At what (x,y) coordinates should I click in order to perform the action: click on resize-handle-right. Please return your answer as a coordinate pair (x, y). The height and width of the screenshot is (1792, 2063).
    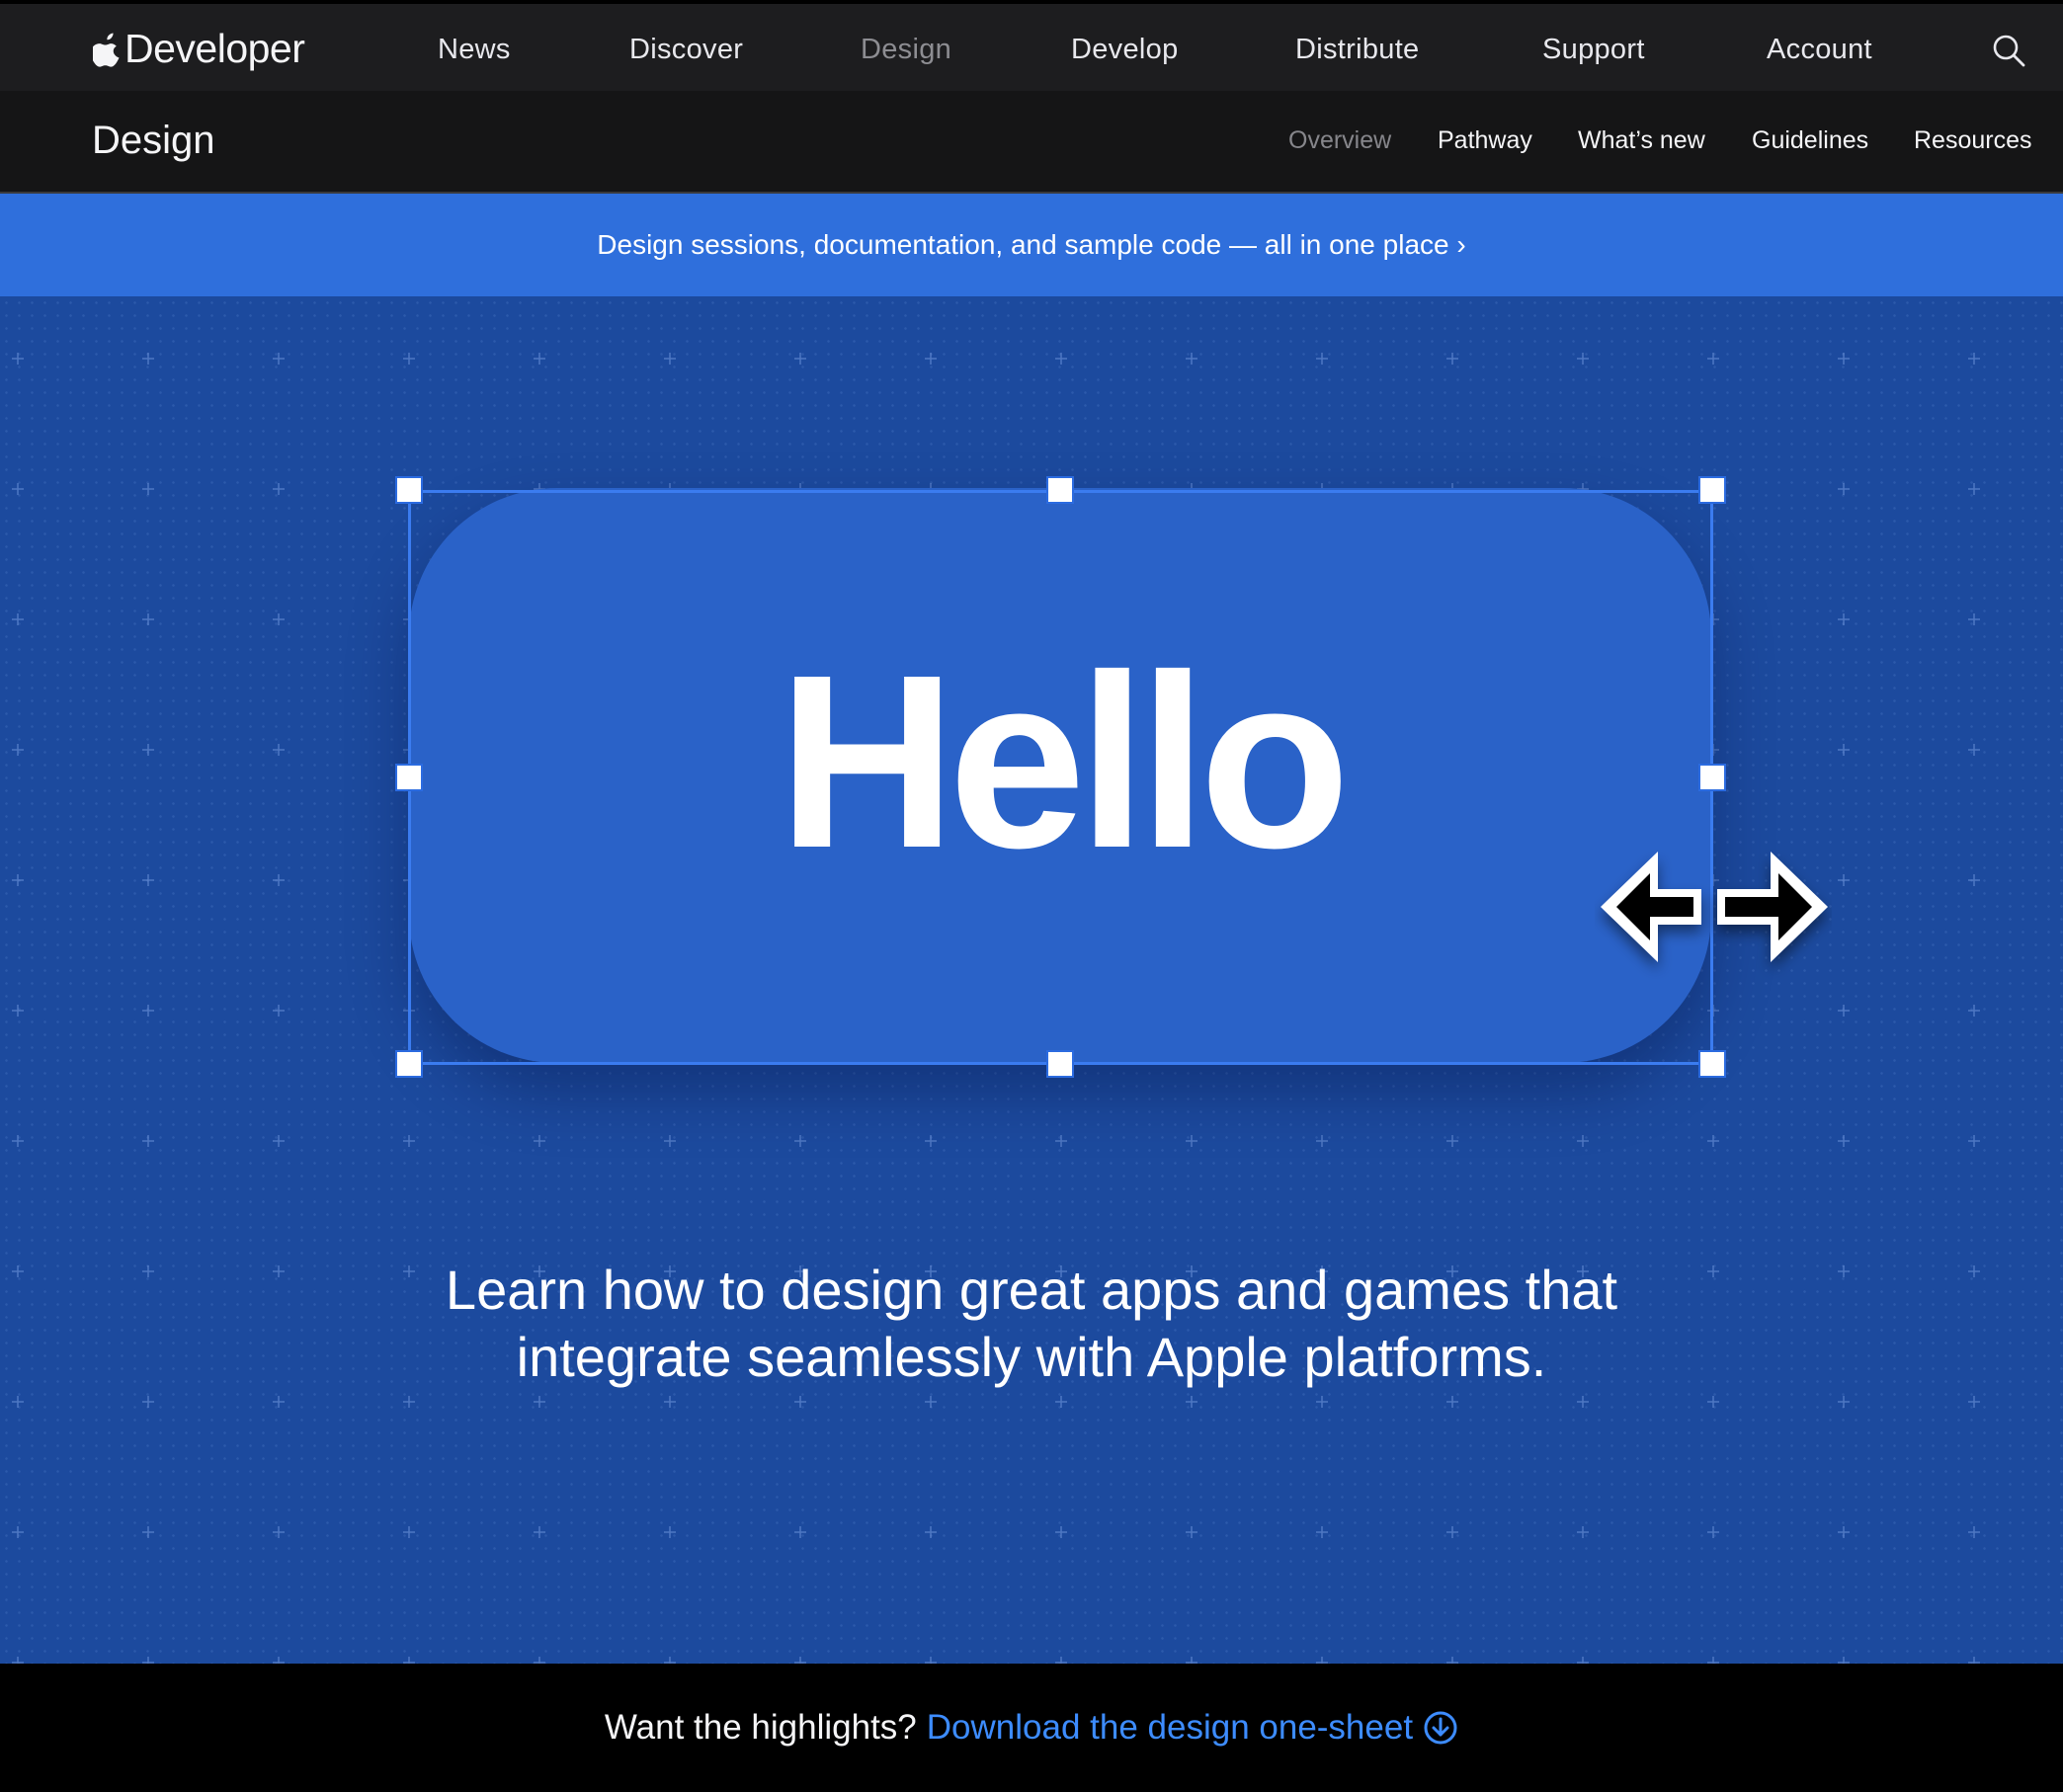
    Looking at the image, I should click on (1712, 777).